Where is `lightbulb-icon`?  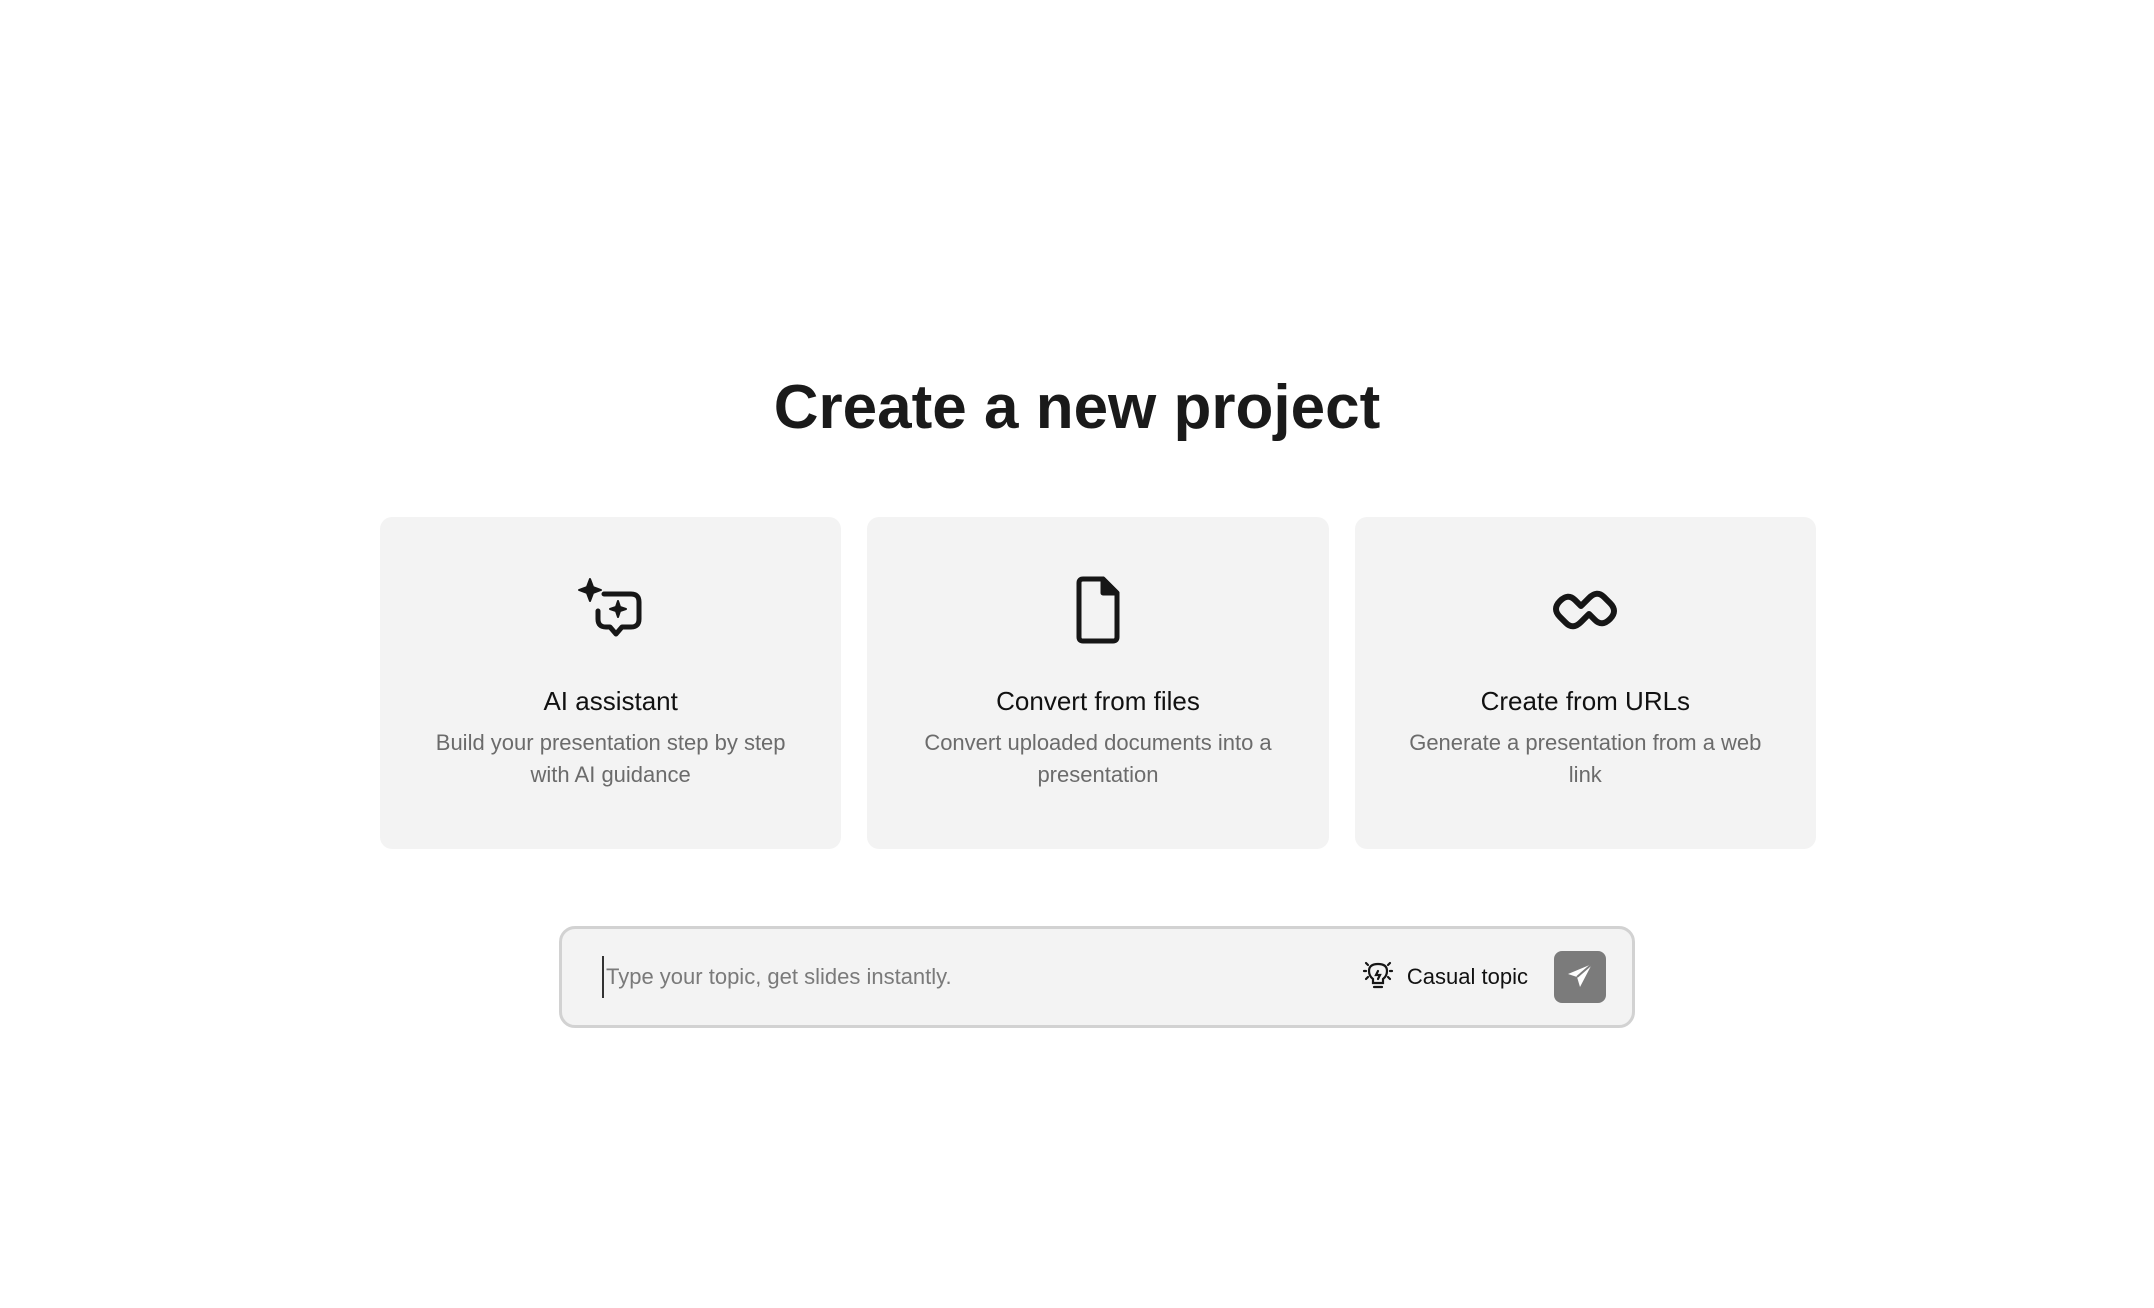
lightbulb-icon is located at coordinates (1378, 977).